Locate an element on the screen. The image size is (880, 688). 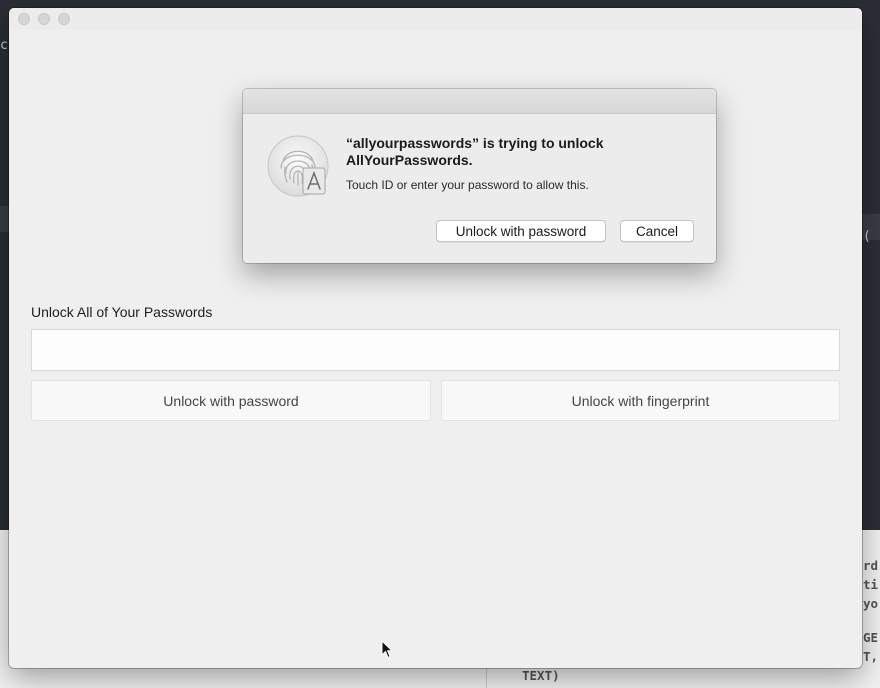
mouse-pointer-icon is located at coordinates (387, 649).